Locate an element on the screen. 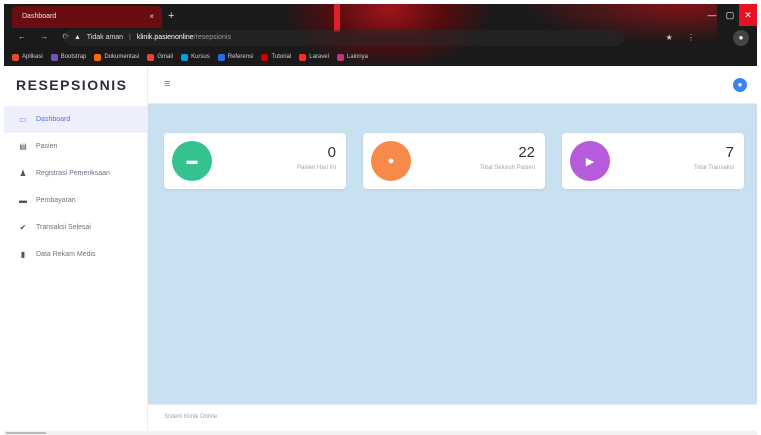 This screenshot has height=435, width=761. stat-value: 0 is located at coordinates (331, 152).